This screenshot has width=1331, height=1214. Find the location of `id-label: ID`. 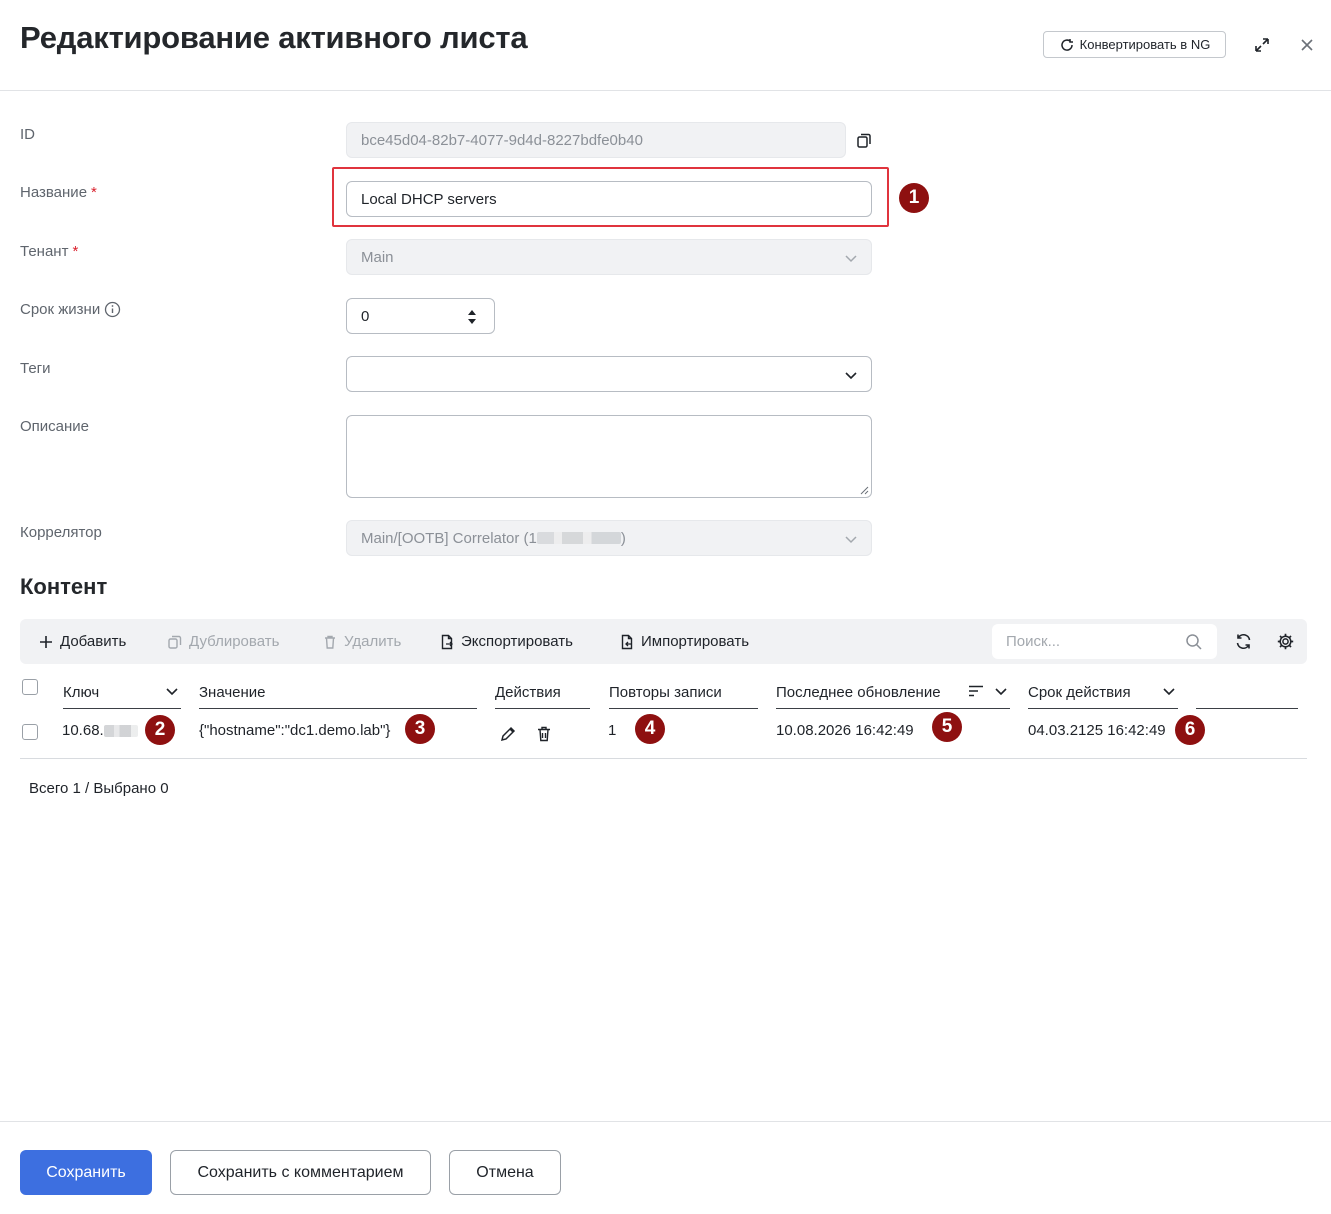

id-label: ID is located at coordinates (27, 134).